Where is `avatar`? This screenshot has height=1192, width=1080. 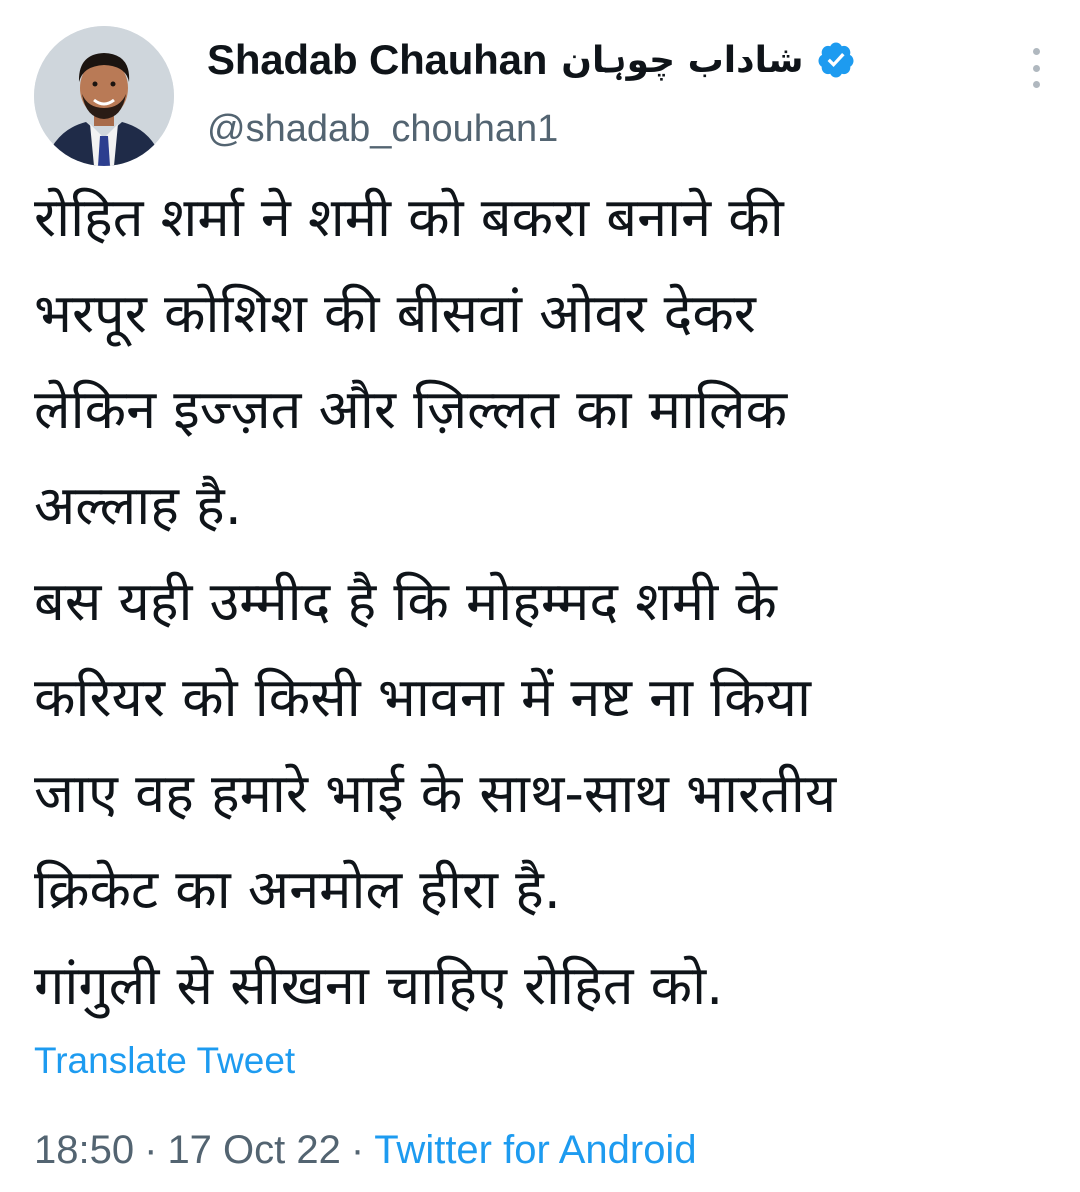
avatar is located at coordinates (104, 96).